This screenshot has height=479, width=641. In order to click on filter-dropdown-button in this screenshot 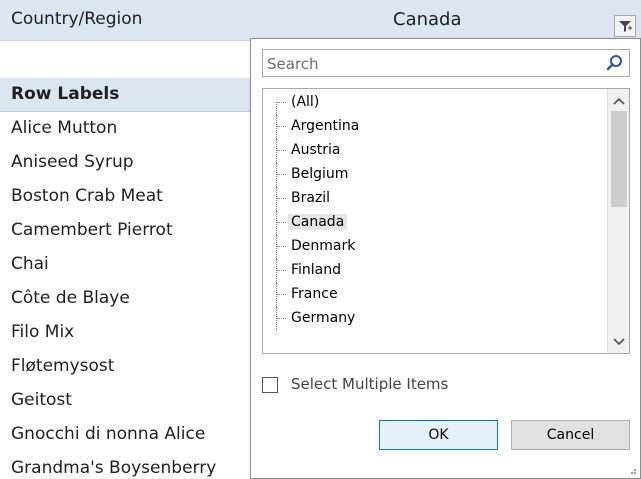, I will do `click(625, 26)`.